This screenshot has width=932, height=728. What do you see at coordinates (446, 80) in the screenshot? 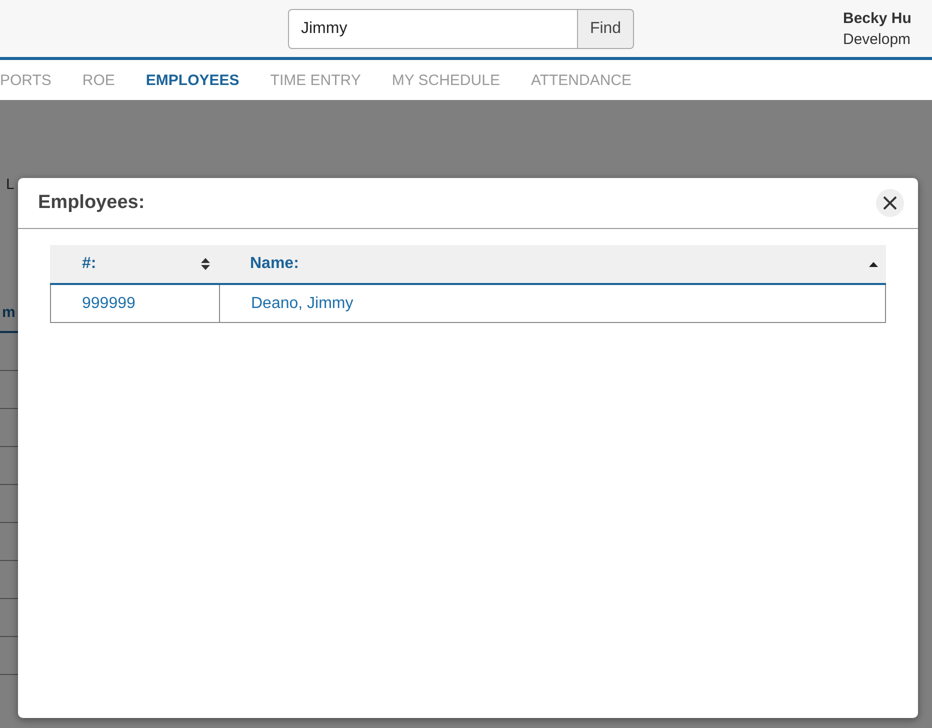
I see `nav-tab: MY SCHEDULE` at bounding box center [446, 80].